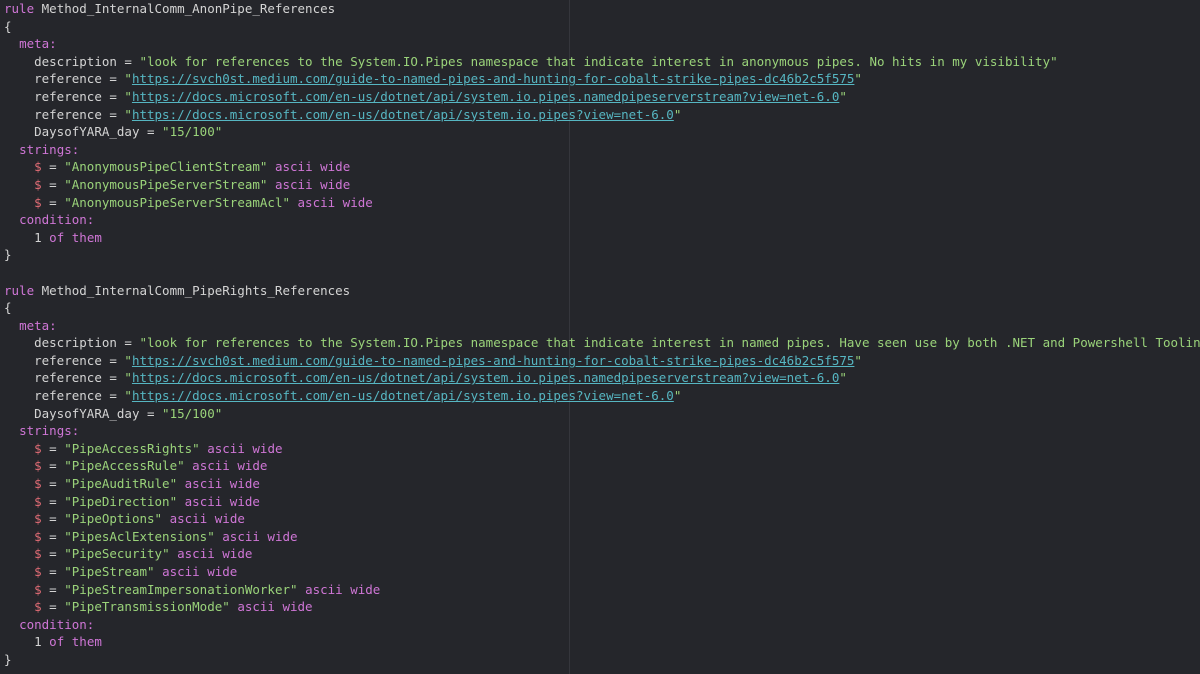  What do you see at coordinates (173, 607) in the screenshot?
I see `string-entry: $ = "PipeTransmissionMode" ascii wide` at bounding box center [173, 607].